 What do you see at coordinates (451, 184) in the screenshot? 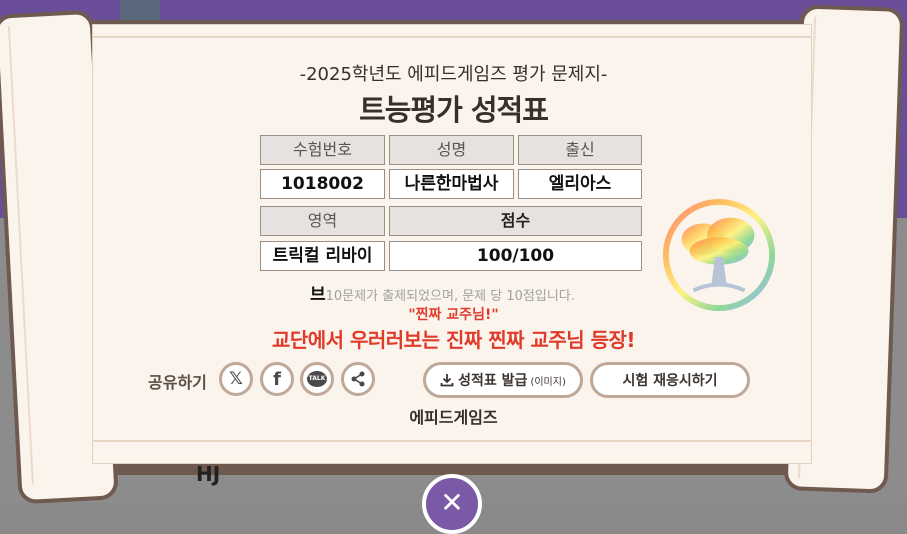
I see `value-name: 나른한마법사` at bounding box center [451, 184].